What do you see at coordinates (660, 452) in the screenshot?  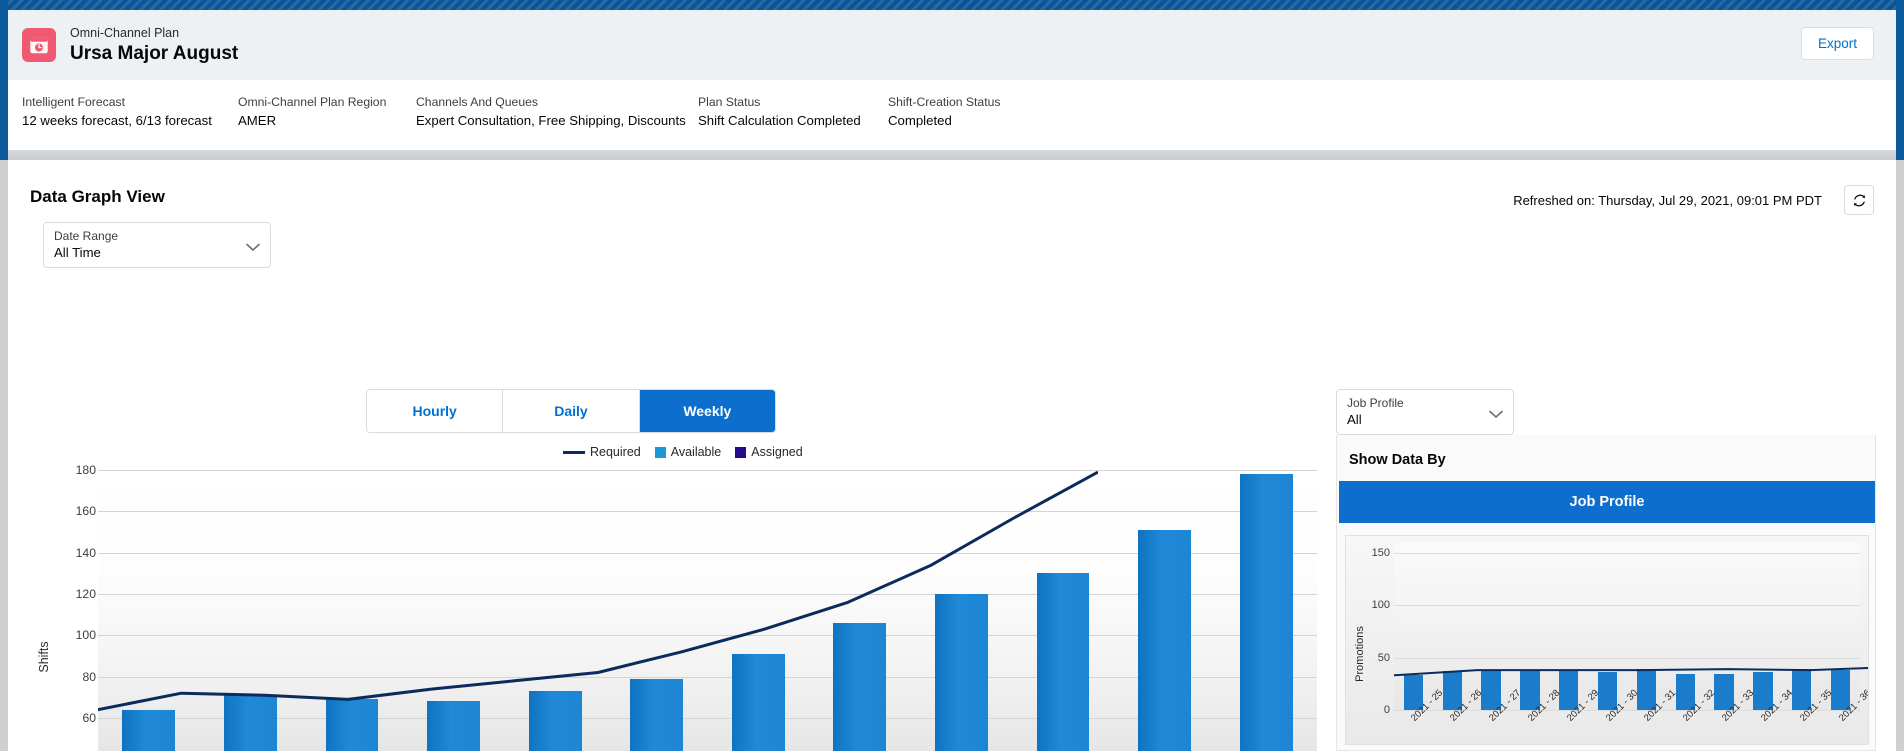 I see `legend-marker-available-icon` at bounding box center [660, 452].